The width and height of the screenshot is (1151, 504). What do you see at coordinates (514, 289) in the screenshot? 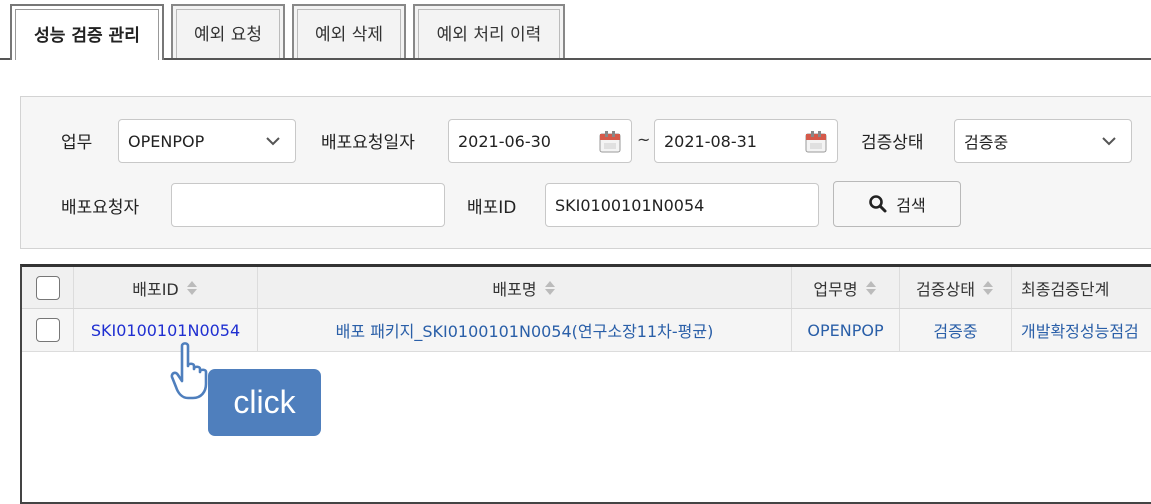
I see `column-header-label: 배포명` at bounding box center [514, 289].